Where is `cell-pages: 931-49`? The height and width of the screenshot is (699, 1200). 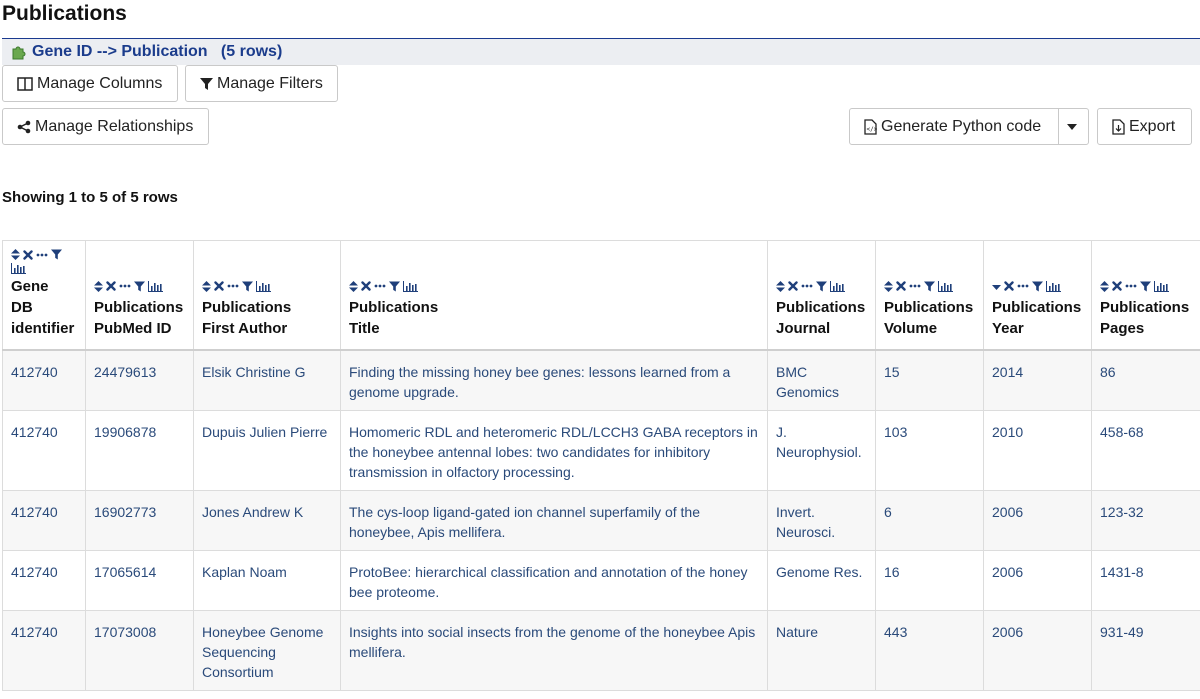 cell-pages: 931-49 is located at coordinates (1145, 650).